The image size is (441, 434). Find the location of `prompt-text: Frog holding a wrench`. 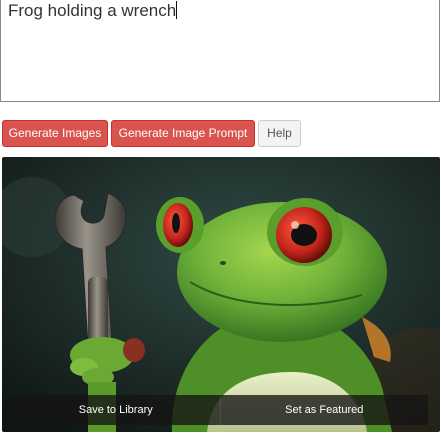

prompt-text: Frog holding a wrench is located at coordinates (93, 10).